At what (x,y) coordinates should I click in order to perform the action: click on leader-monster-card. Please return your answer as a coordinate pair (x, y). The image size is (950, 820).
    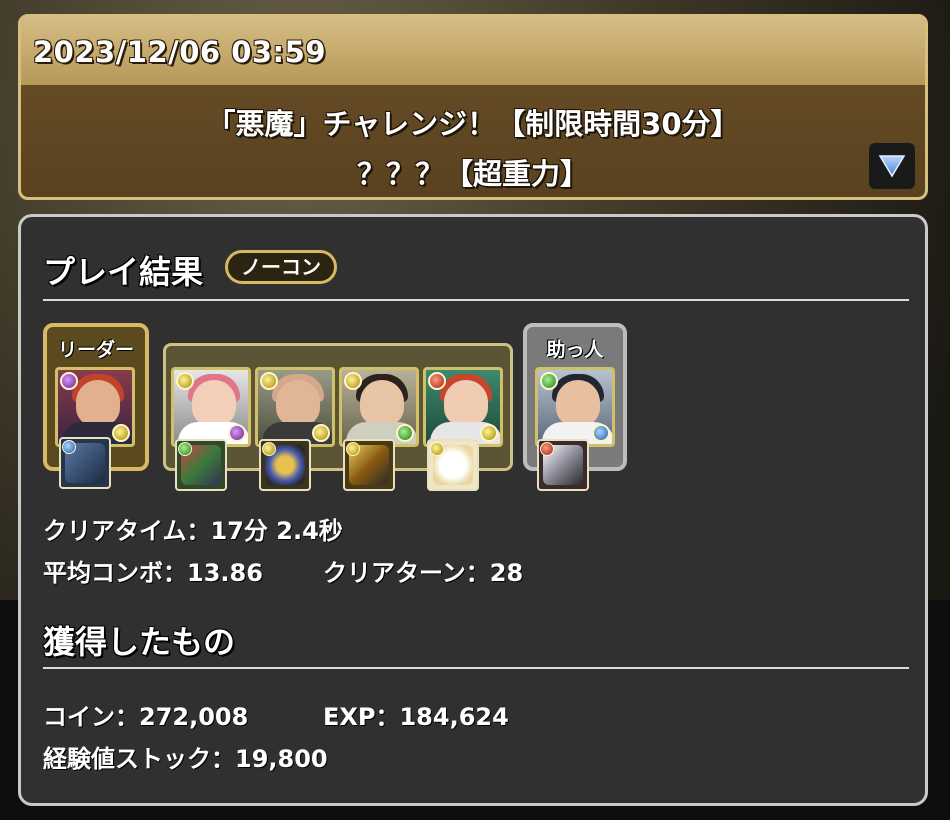
    Looking at the image, I should click on (95, 407).